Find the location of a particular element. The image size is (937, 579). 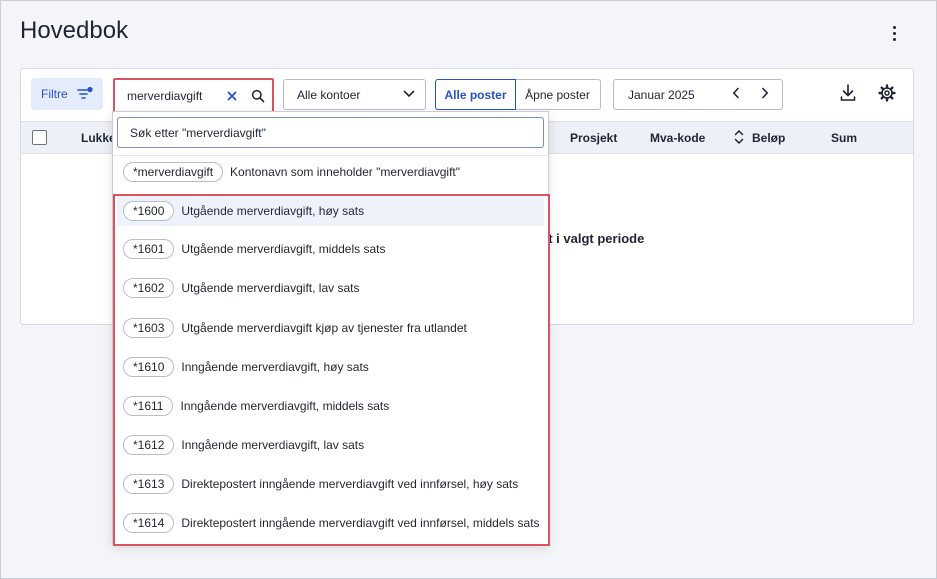

clear-icon is located at coordinates (232, 96).